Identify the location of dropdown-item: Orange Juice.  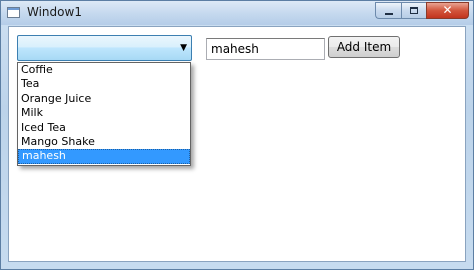
(104, 99).